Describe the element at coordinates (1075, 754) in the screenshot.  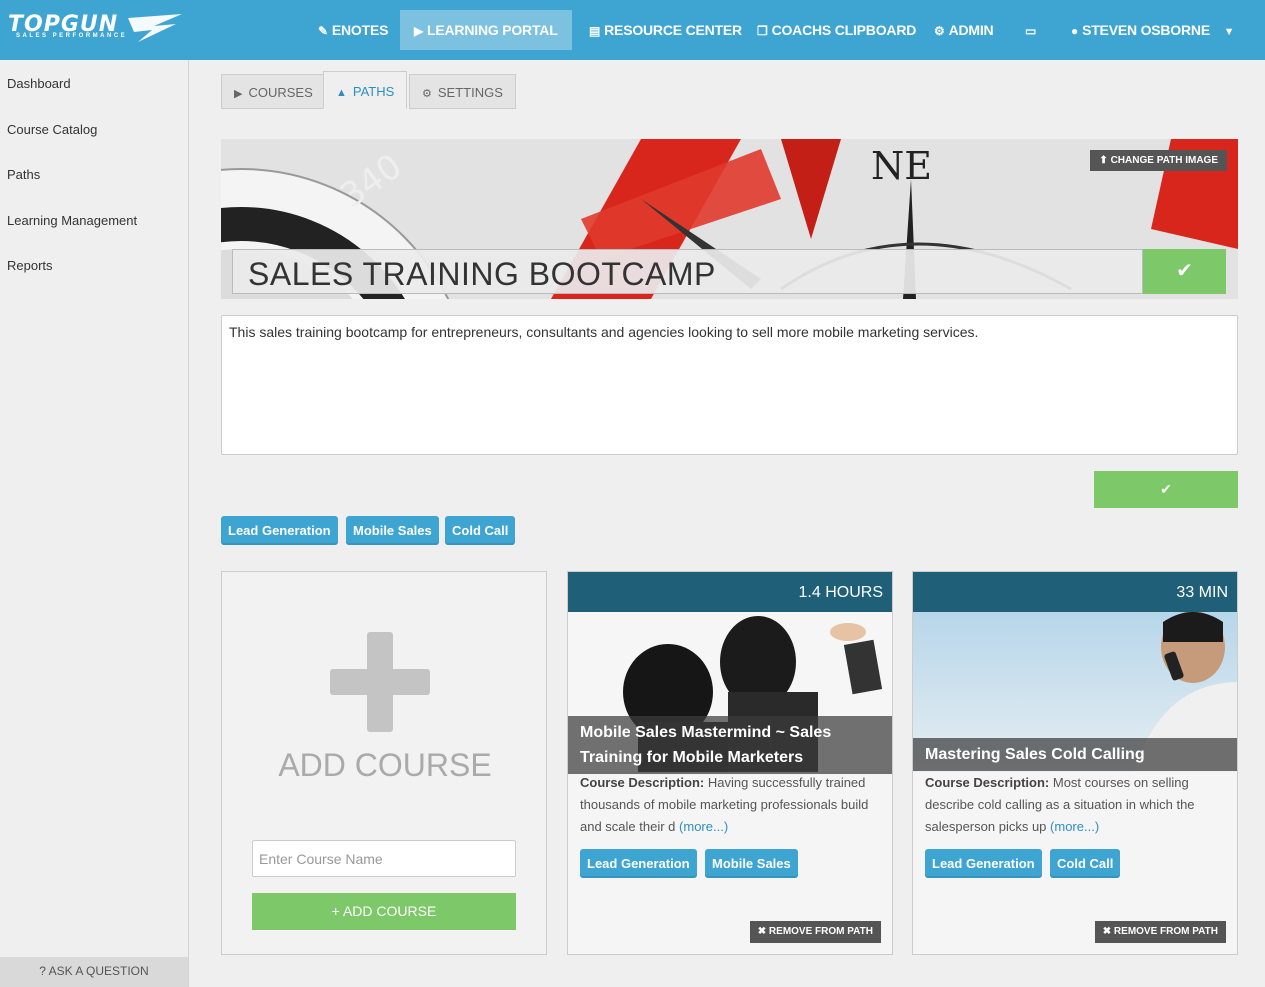
I see `course-title: Mastering Sales Cold Calling` at that location.